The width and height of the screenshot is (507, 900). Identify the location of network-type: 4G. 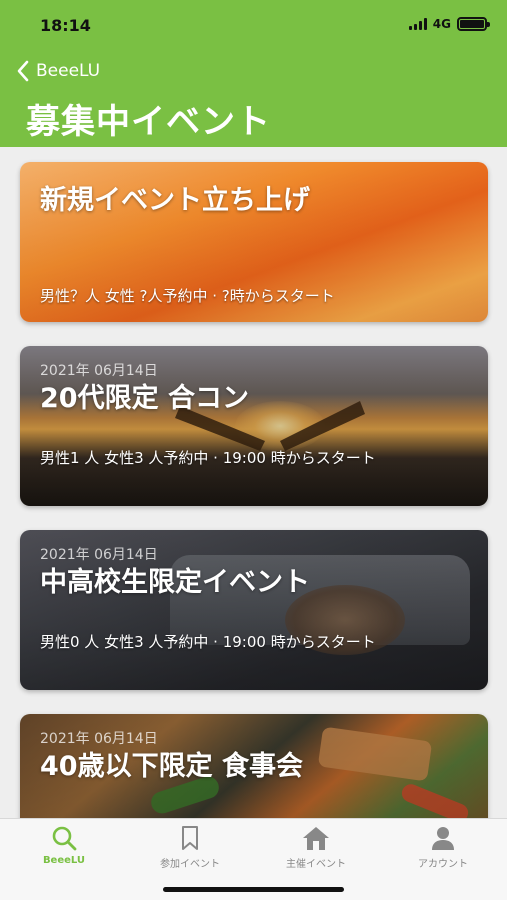
(441, 24).